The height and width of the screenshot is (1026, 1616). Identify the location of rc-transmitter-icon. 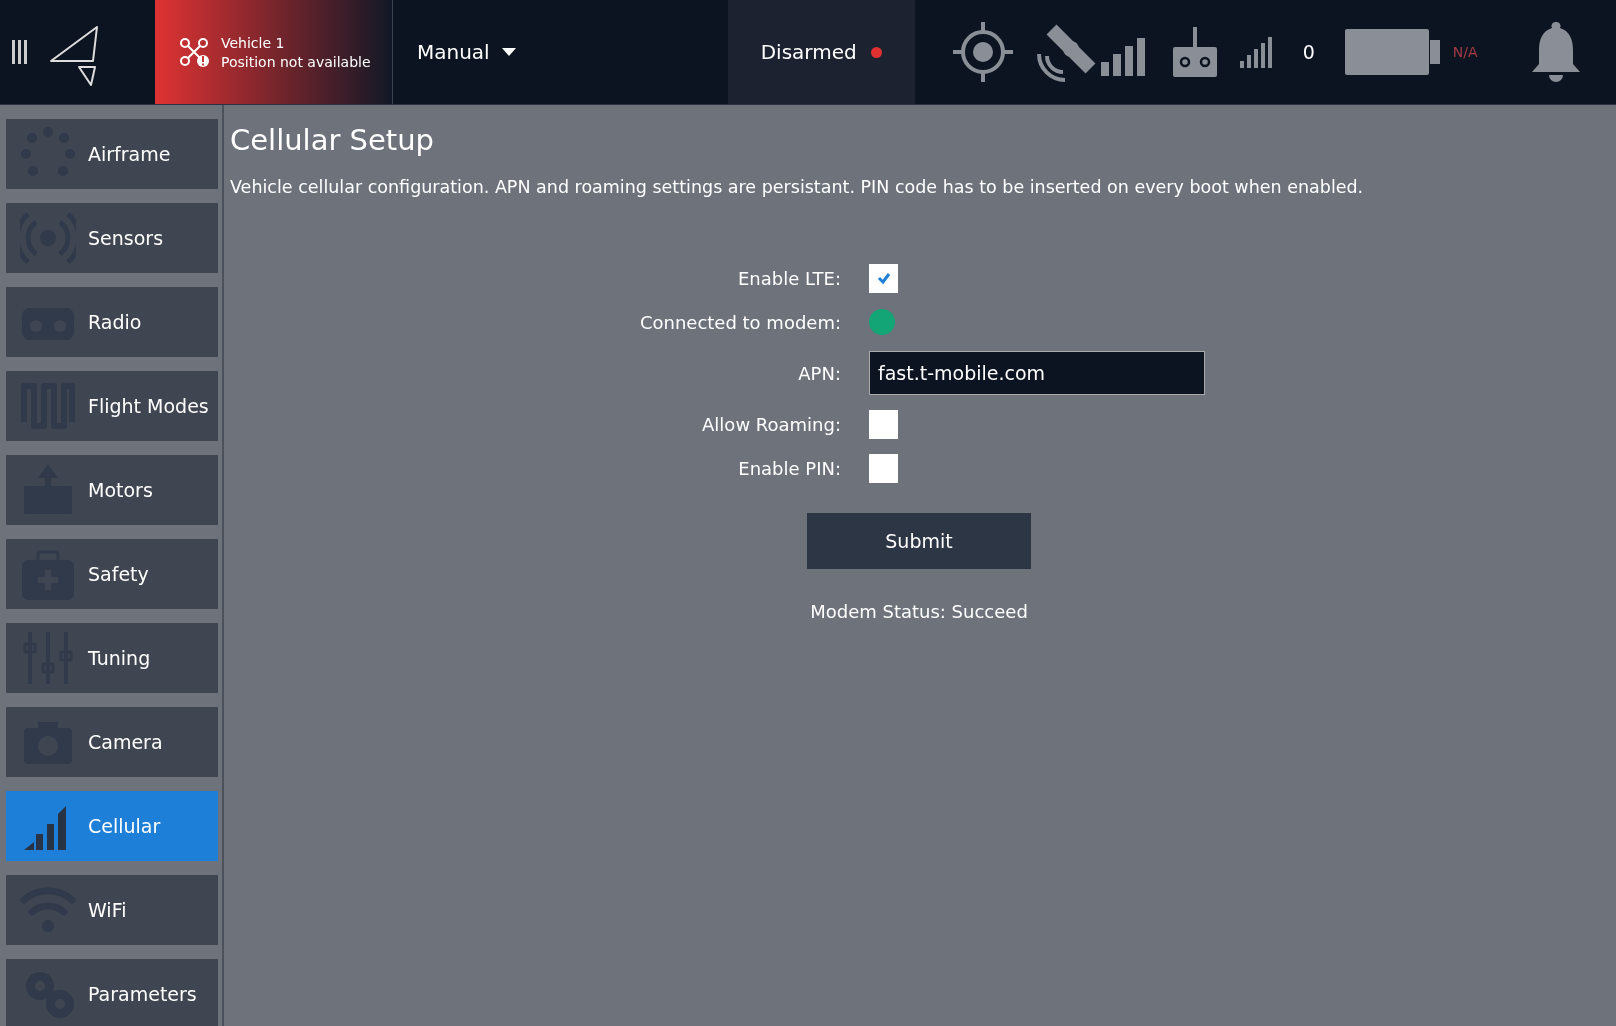
(1194, 52).